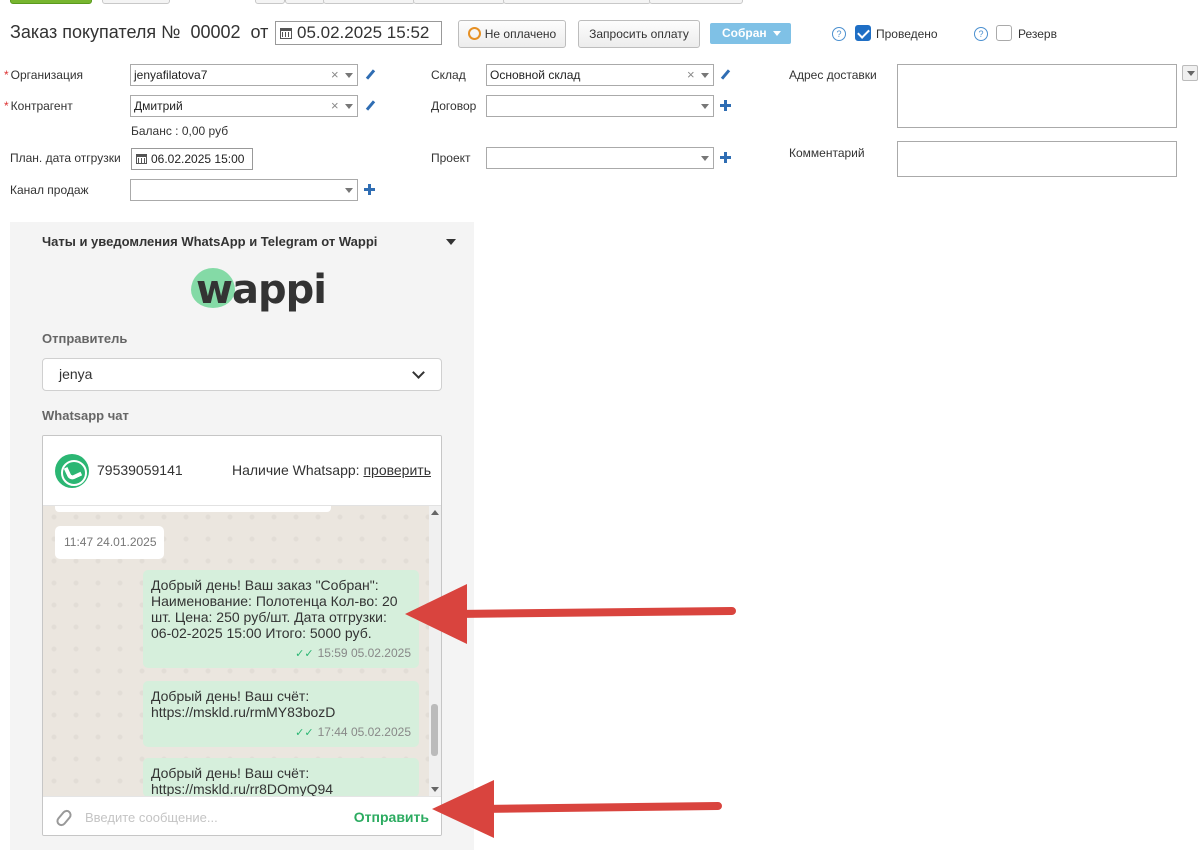 This screenshot has height=850, width=1198. Describe the element at coordinates (570, 614) in the screenshot. I see `arrow-to-message` at that location.